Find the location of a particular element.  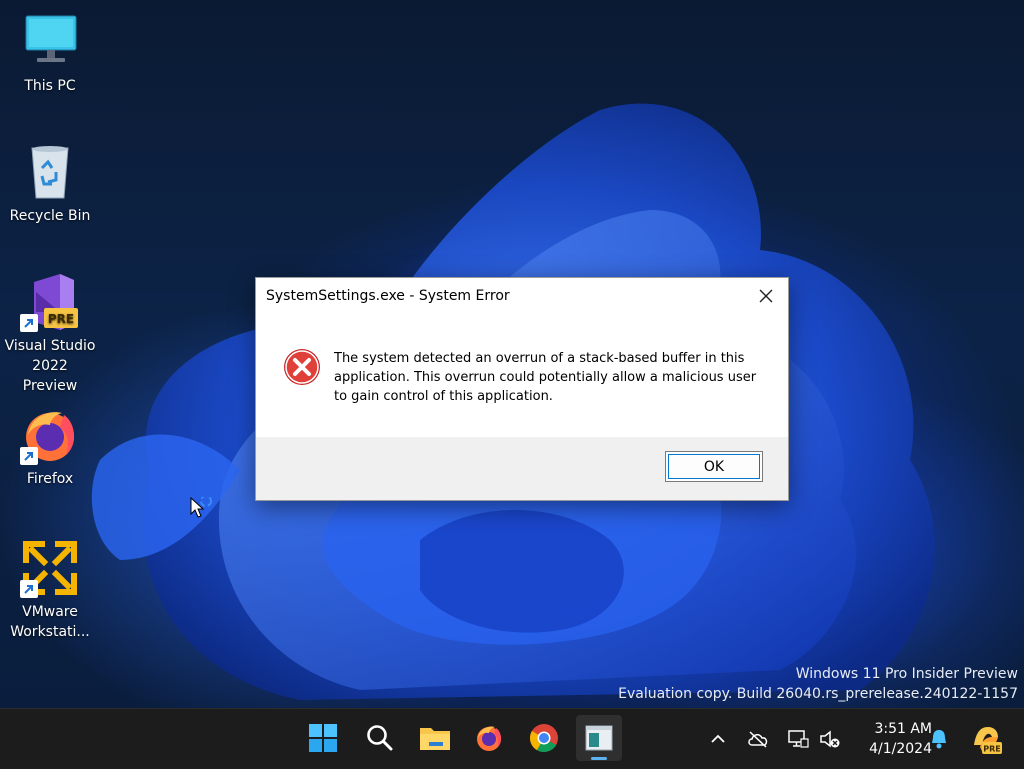

cloud-offline-icon is located at coordinates (758, 739).